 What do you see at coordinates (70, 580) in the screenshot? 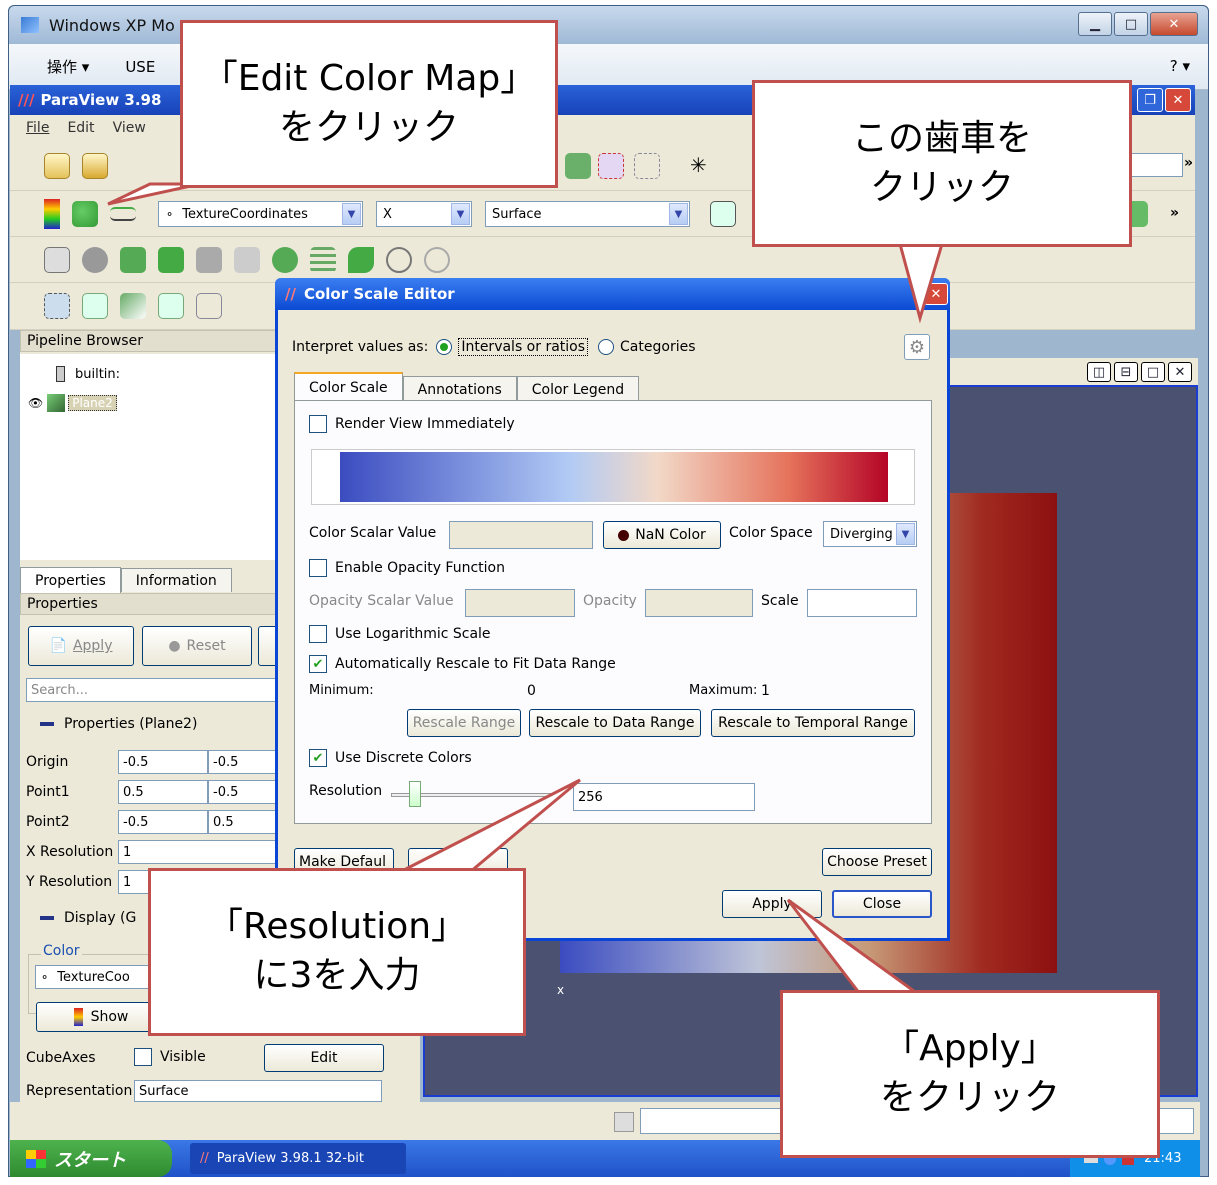
I see `tab-properties: Properties` at bounding box center [70, 580].